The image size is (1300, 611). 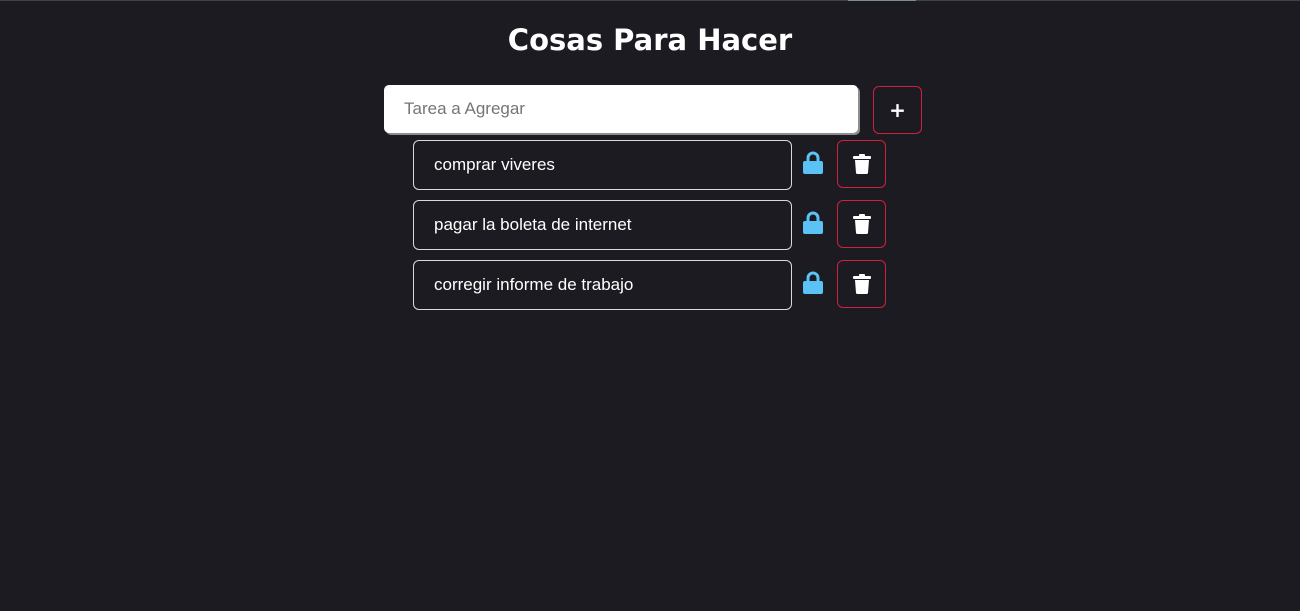 I want to click on task-text-box: corregir informe de trabajo, so click(x=602, y=285).